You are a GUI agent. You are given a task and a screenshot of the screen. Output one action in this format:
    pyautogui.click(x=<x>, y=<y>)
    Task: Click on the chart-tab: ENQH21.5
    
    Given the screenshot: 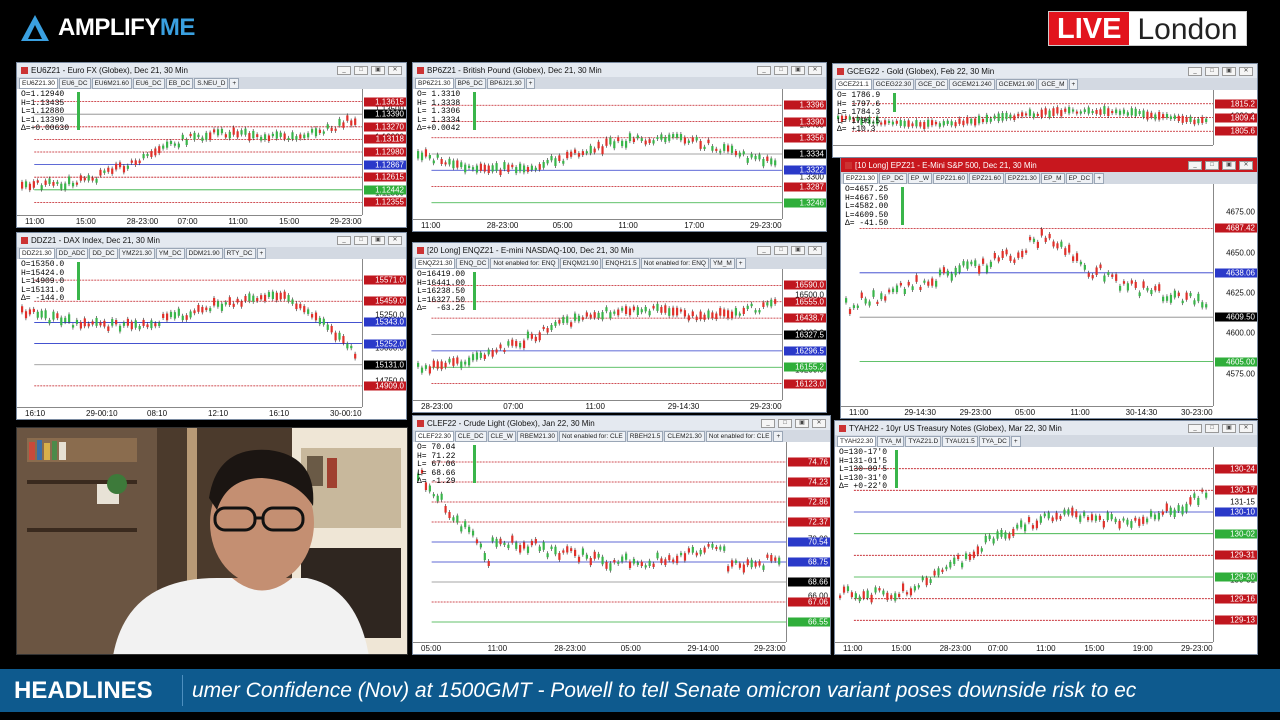 What is the action you would take?
    pyautogui.click(x=621, y=263)
    